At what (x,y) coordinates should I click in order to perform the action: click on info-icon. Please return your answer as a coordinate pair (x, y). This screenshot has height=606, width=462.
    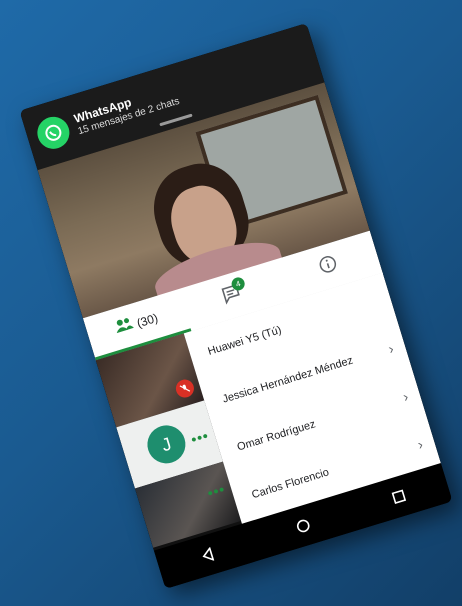
    Looking at the image, I should click on (328, 266).